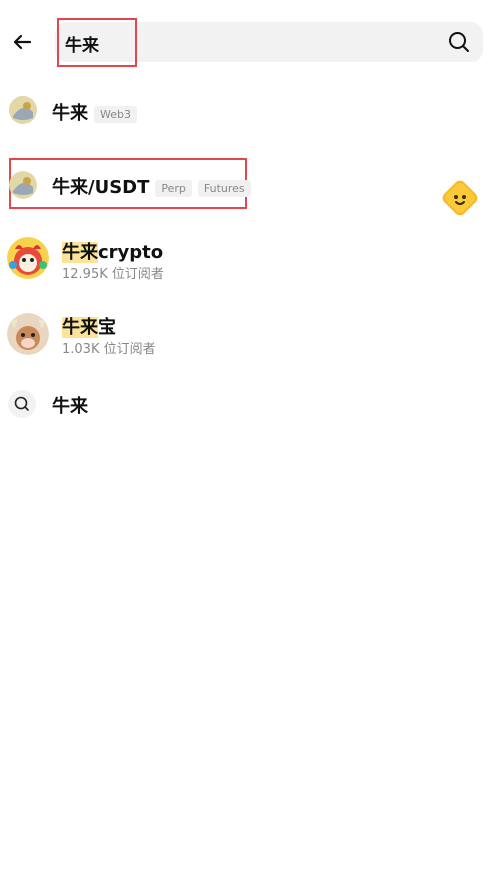 The image size is (500, 893). Describe the element at coordinates (115, 114) in the screenshot. I see `tag-badge: Web3` at that location.